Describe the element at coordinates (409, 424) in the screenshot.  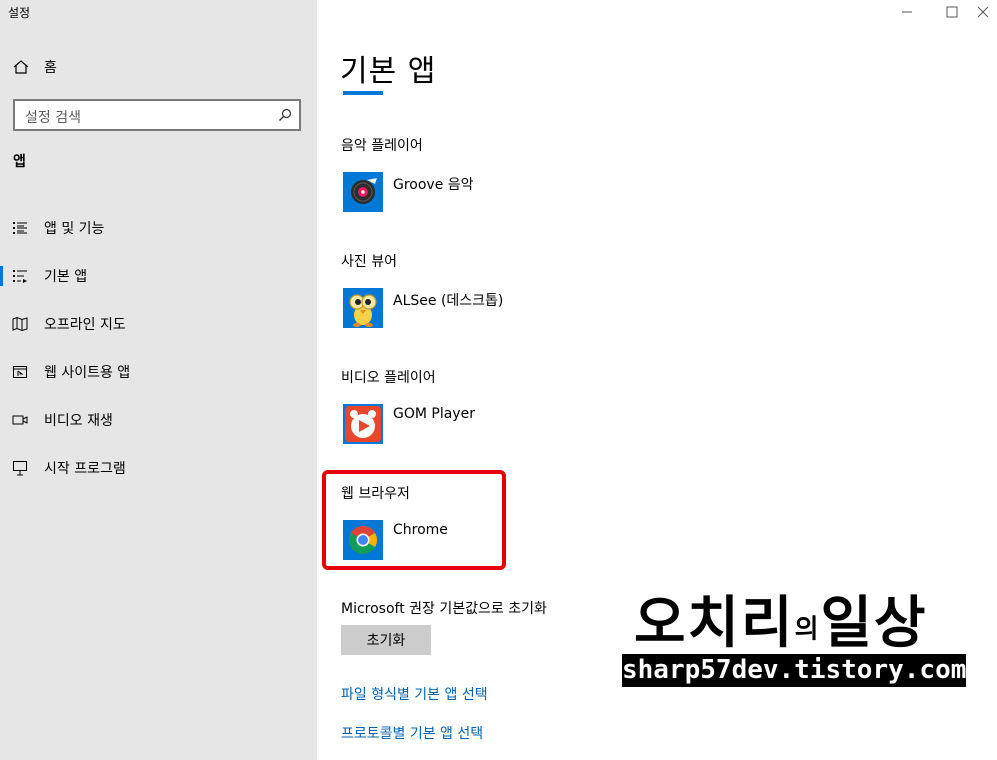
I see `default-app-video-player: GOM Player` at that location.